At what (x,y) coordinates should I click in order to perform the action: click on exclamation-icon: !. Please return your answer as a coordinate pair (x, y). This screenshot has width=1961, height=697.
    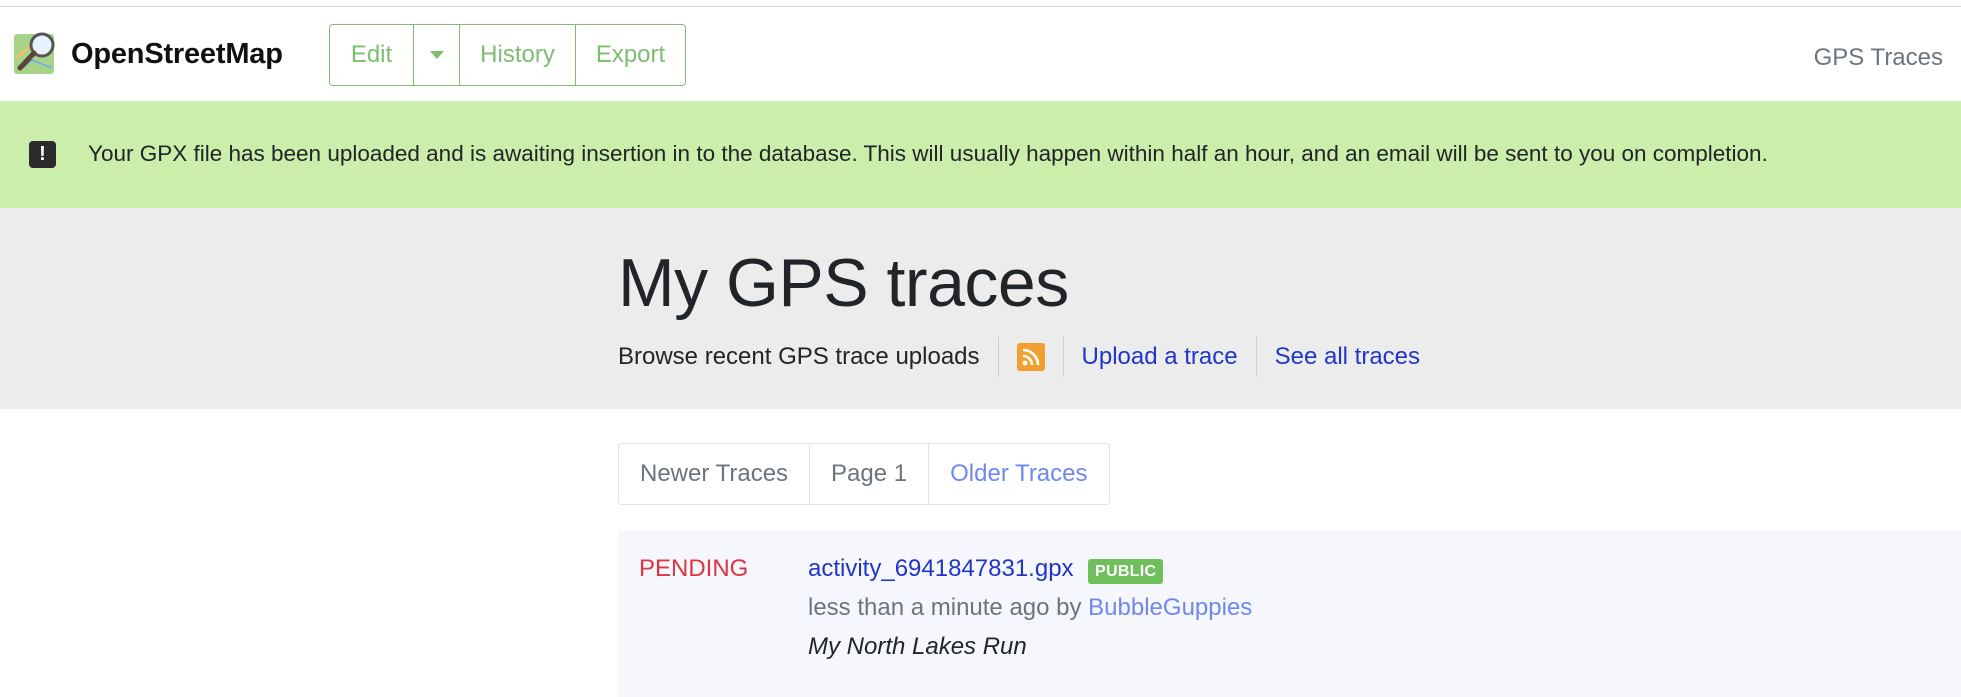
    Looking at the image, I should click on (42, 154).